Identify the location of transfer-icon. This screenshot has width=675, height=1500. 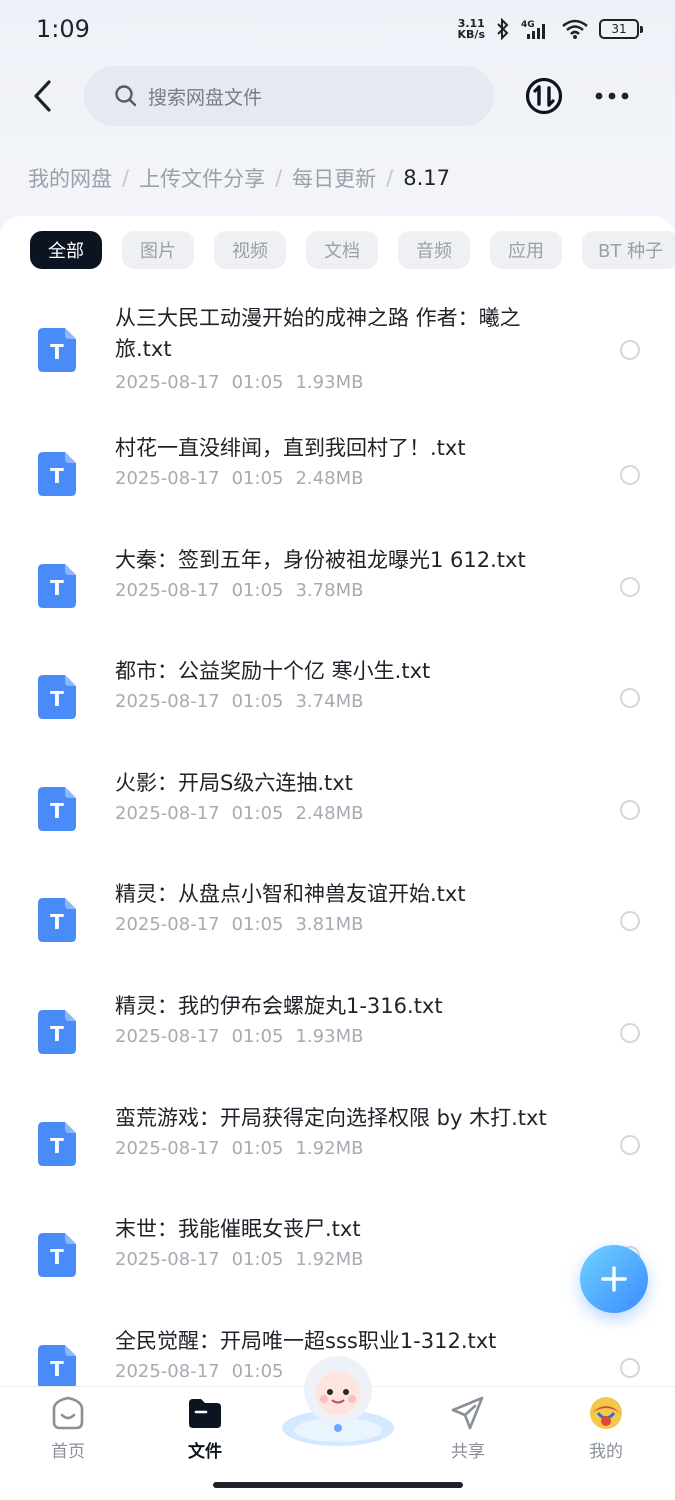
(544, 96).